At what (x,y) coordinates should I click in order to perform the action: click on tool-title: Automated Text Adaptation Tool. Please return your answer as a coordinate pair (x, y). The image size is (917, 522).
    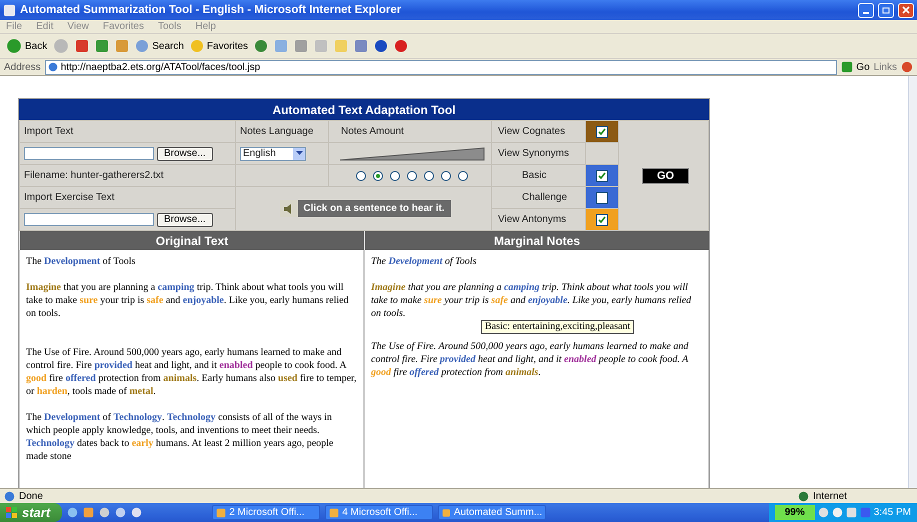
    Looking at the image, I should click on (364, 109).